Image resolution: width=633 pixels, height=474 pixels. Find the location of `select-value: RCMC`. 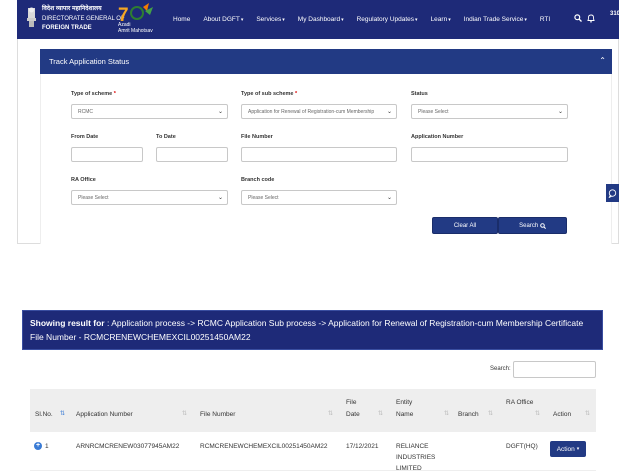

select-value: RCMC is located at coordinates (85, 111).